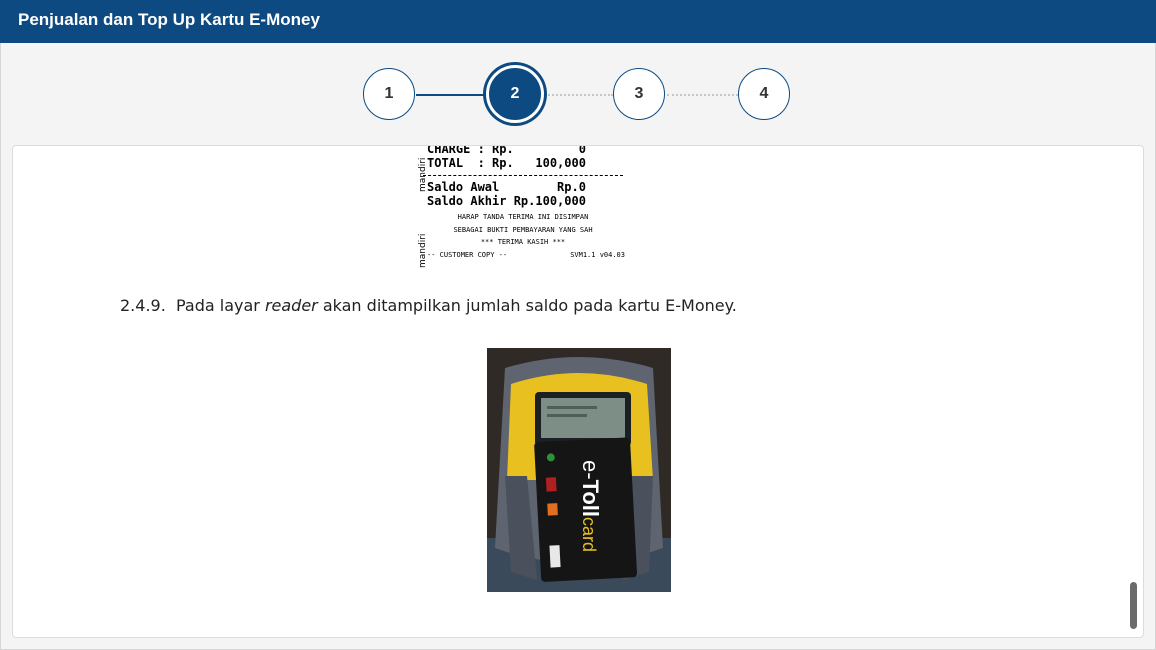  What do you see at coordinates (523, 217) in the screenshot?
I see `receipt-note-1: HARAP TANDA TERIMA INI DISIMPAN` at bounding box center [523, 217].